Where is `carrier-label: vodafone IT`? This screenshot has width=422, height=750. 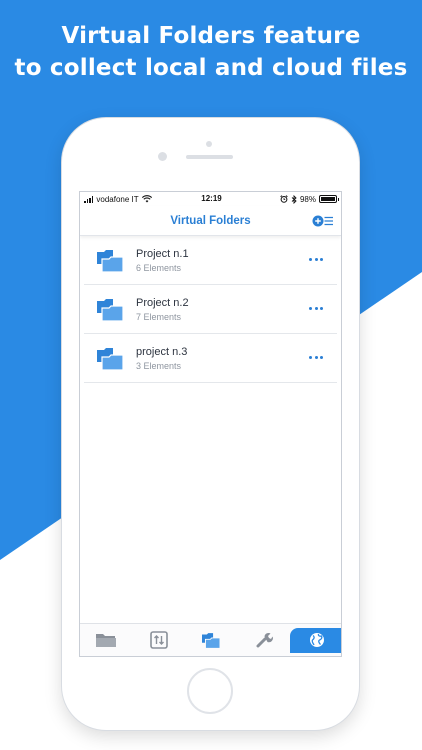 carrier-label: vodafone IT is located at coordinates (117, 199).